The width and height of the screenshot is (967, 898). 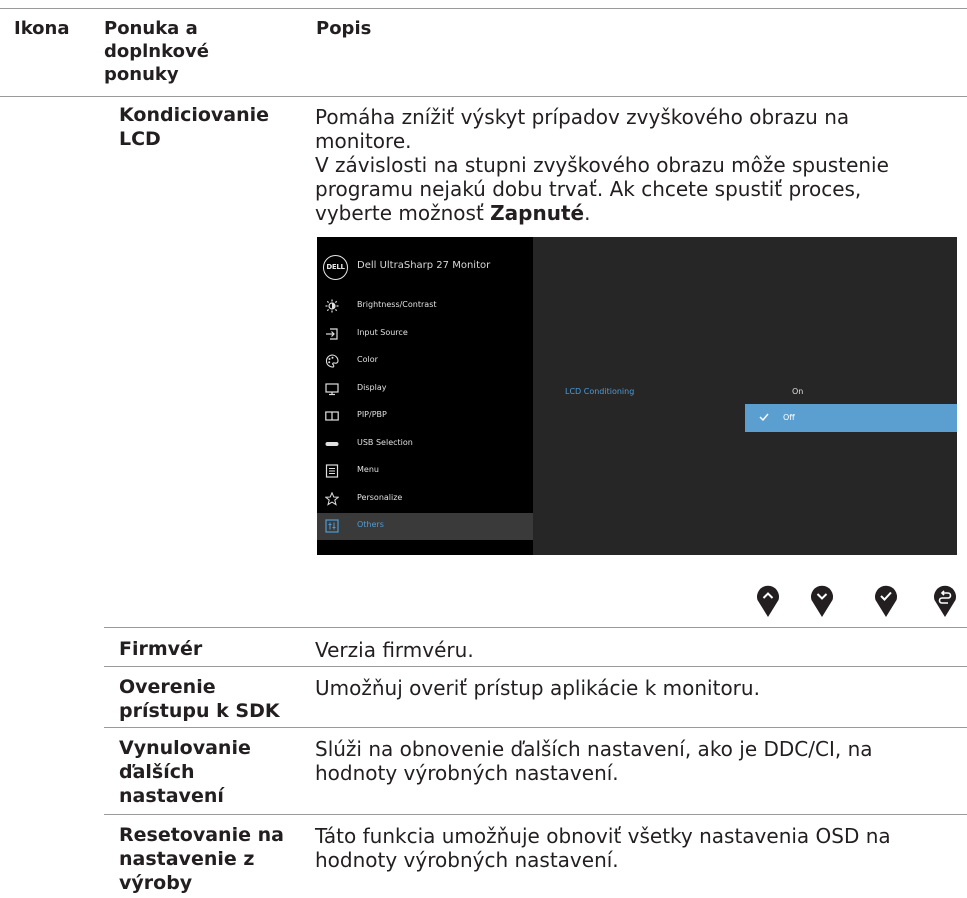 What do you see at coordinates (332, 499) in the screenshot?
I see `star-icon` at bounding box center [332, 499].